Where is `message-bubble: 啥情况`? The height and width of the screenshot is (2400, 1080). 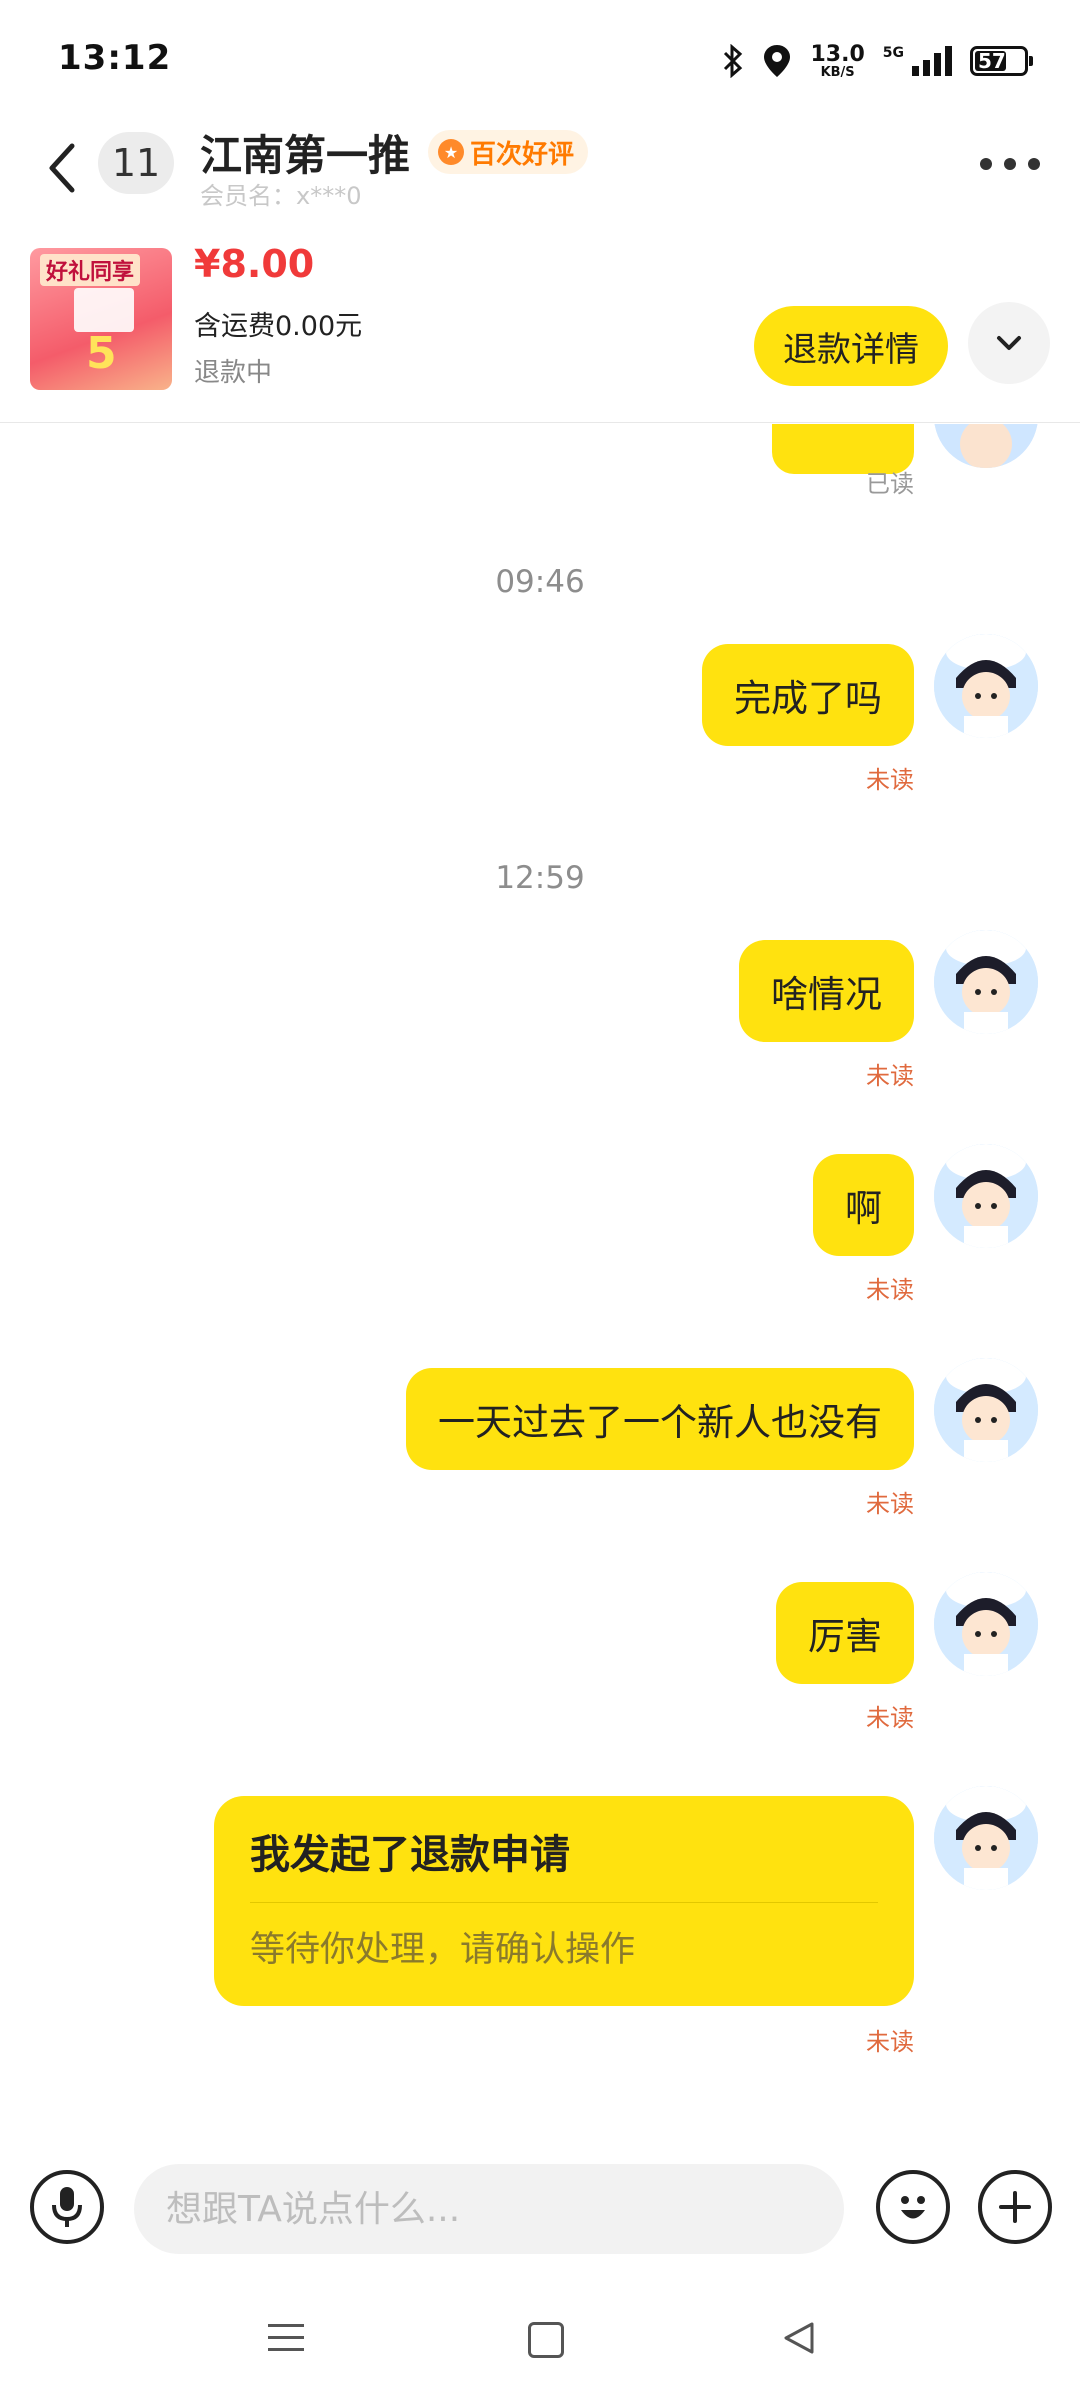 message-bubble: 啥情况 is located at coordinates (826, 991).